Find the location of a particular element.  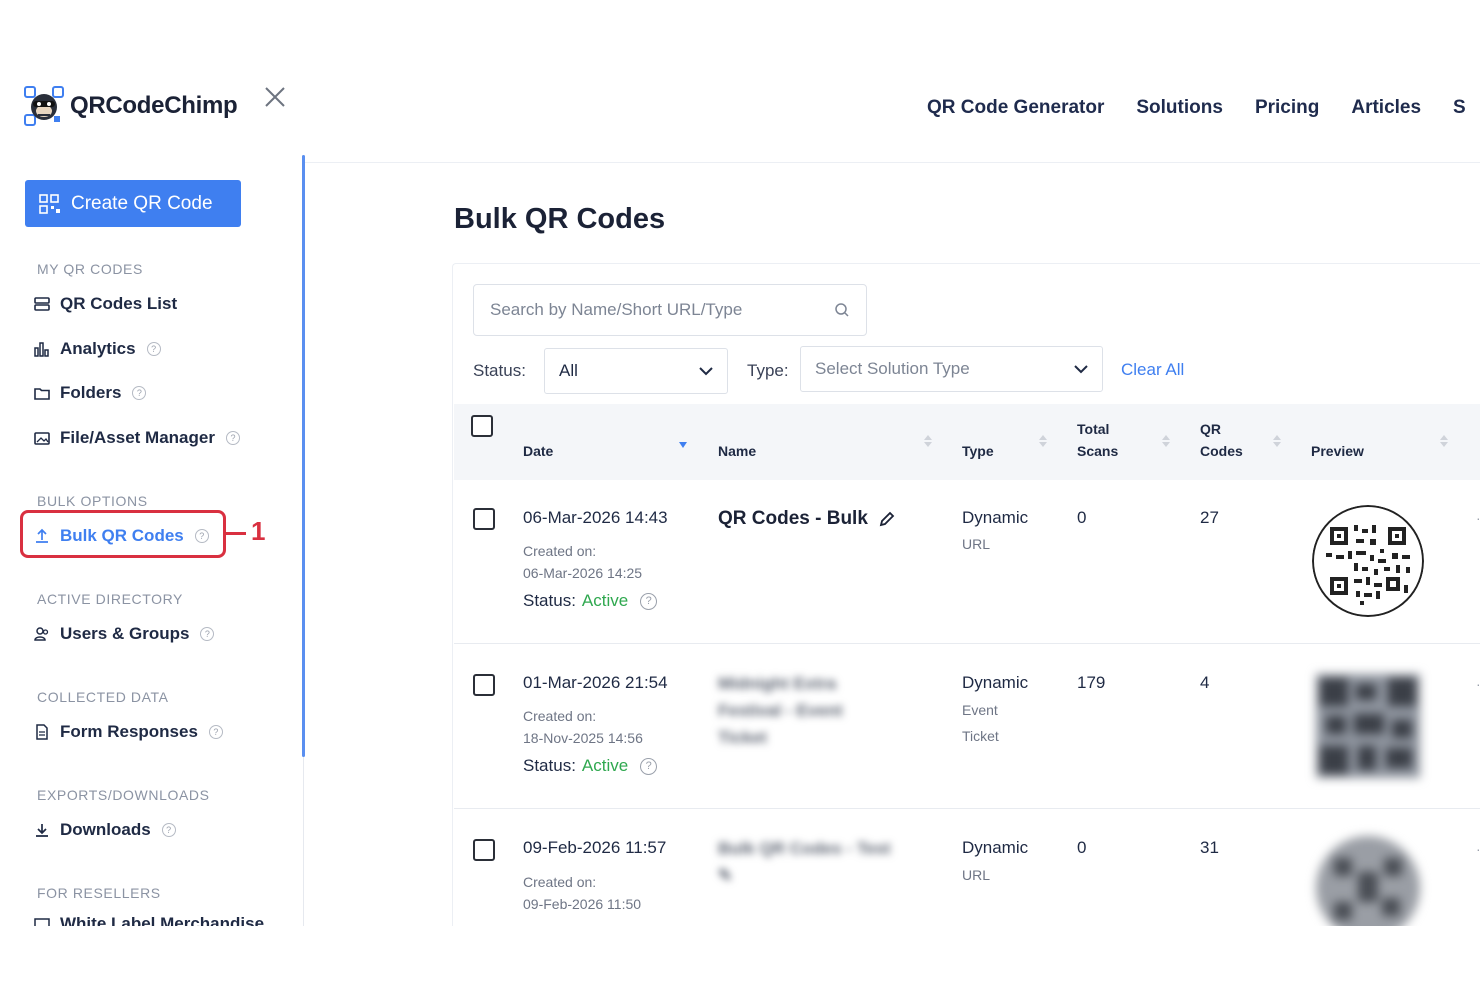

download-icon is located at coordinates (42, 830).